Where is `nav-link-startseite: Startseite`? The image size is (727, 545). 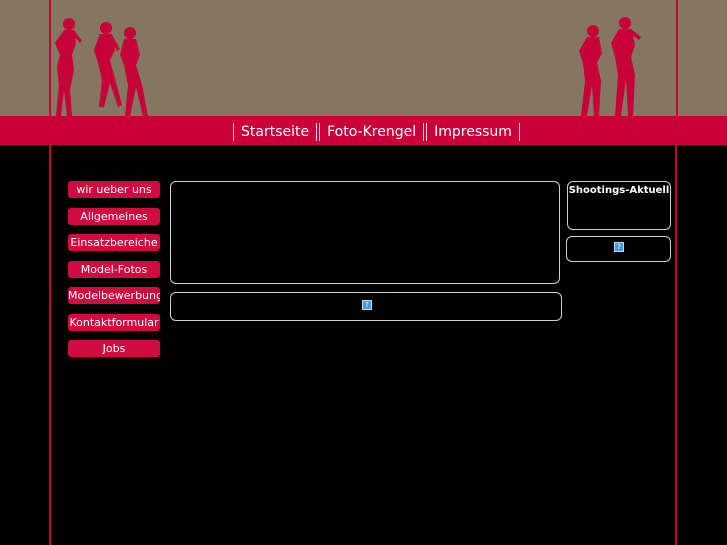 nav-link-startseite: Startseite is located at coordinates (275, 132).